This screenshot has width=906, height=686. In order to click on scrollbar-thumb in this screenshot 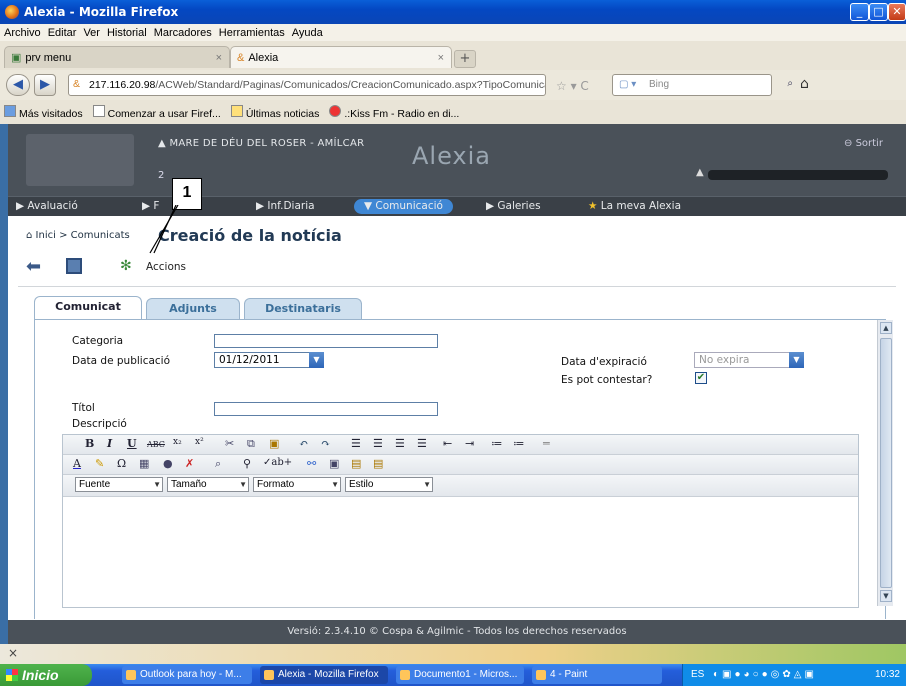, I will do `click(886, 463)`.